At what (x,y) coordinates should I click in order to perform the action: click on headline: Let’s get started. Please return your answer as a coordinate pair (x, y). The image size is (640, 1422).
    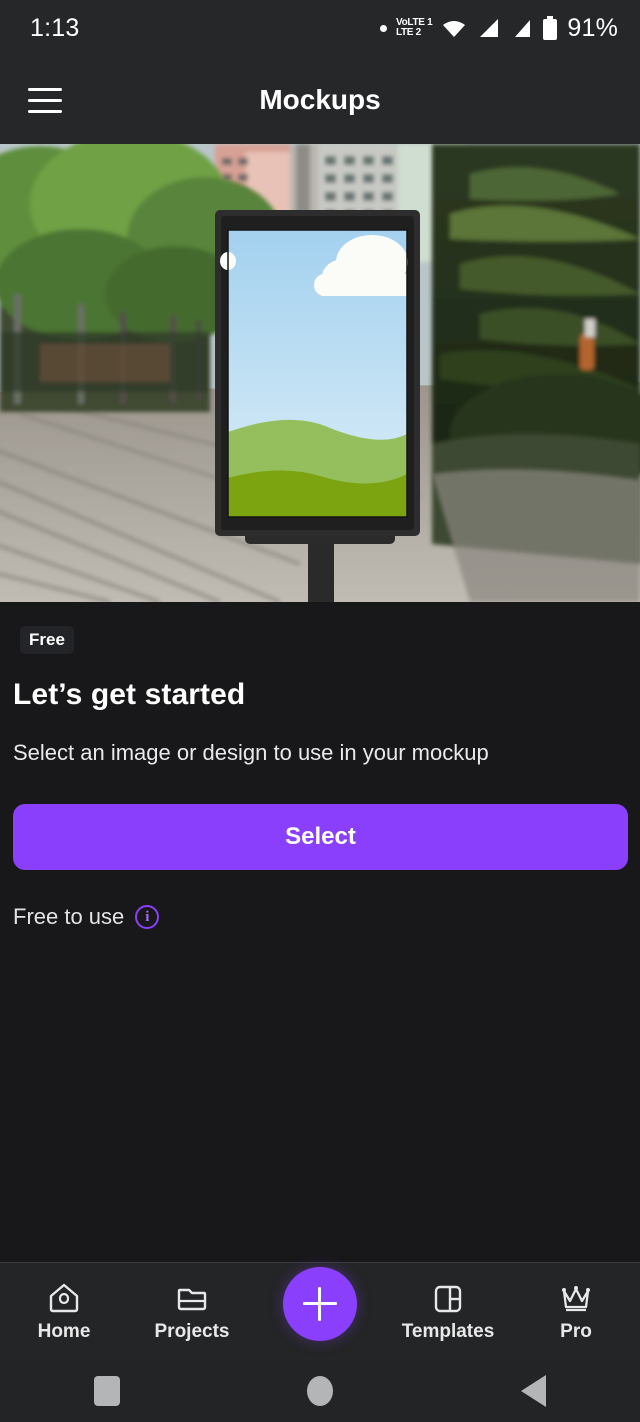
    Looking at the image, I should click on (129, 694).